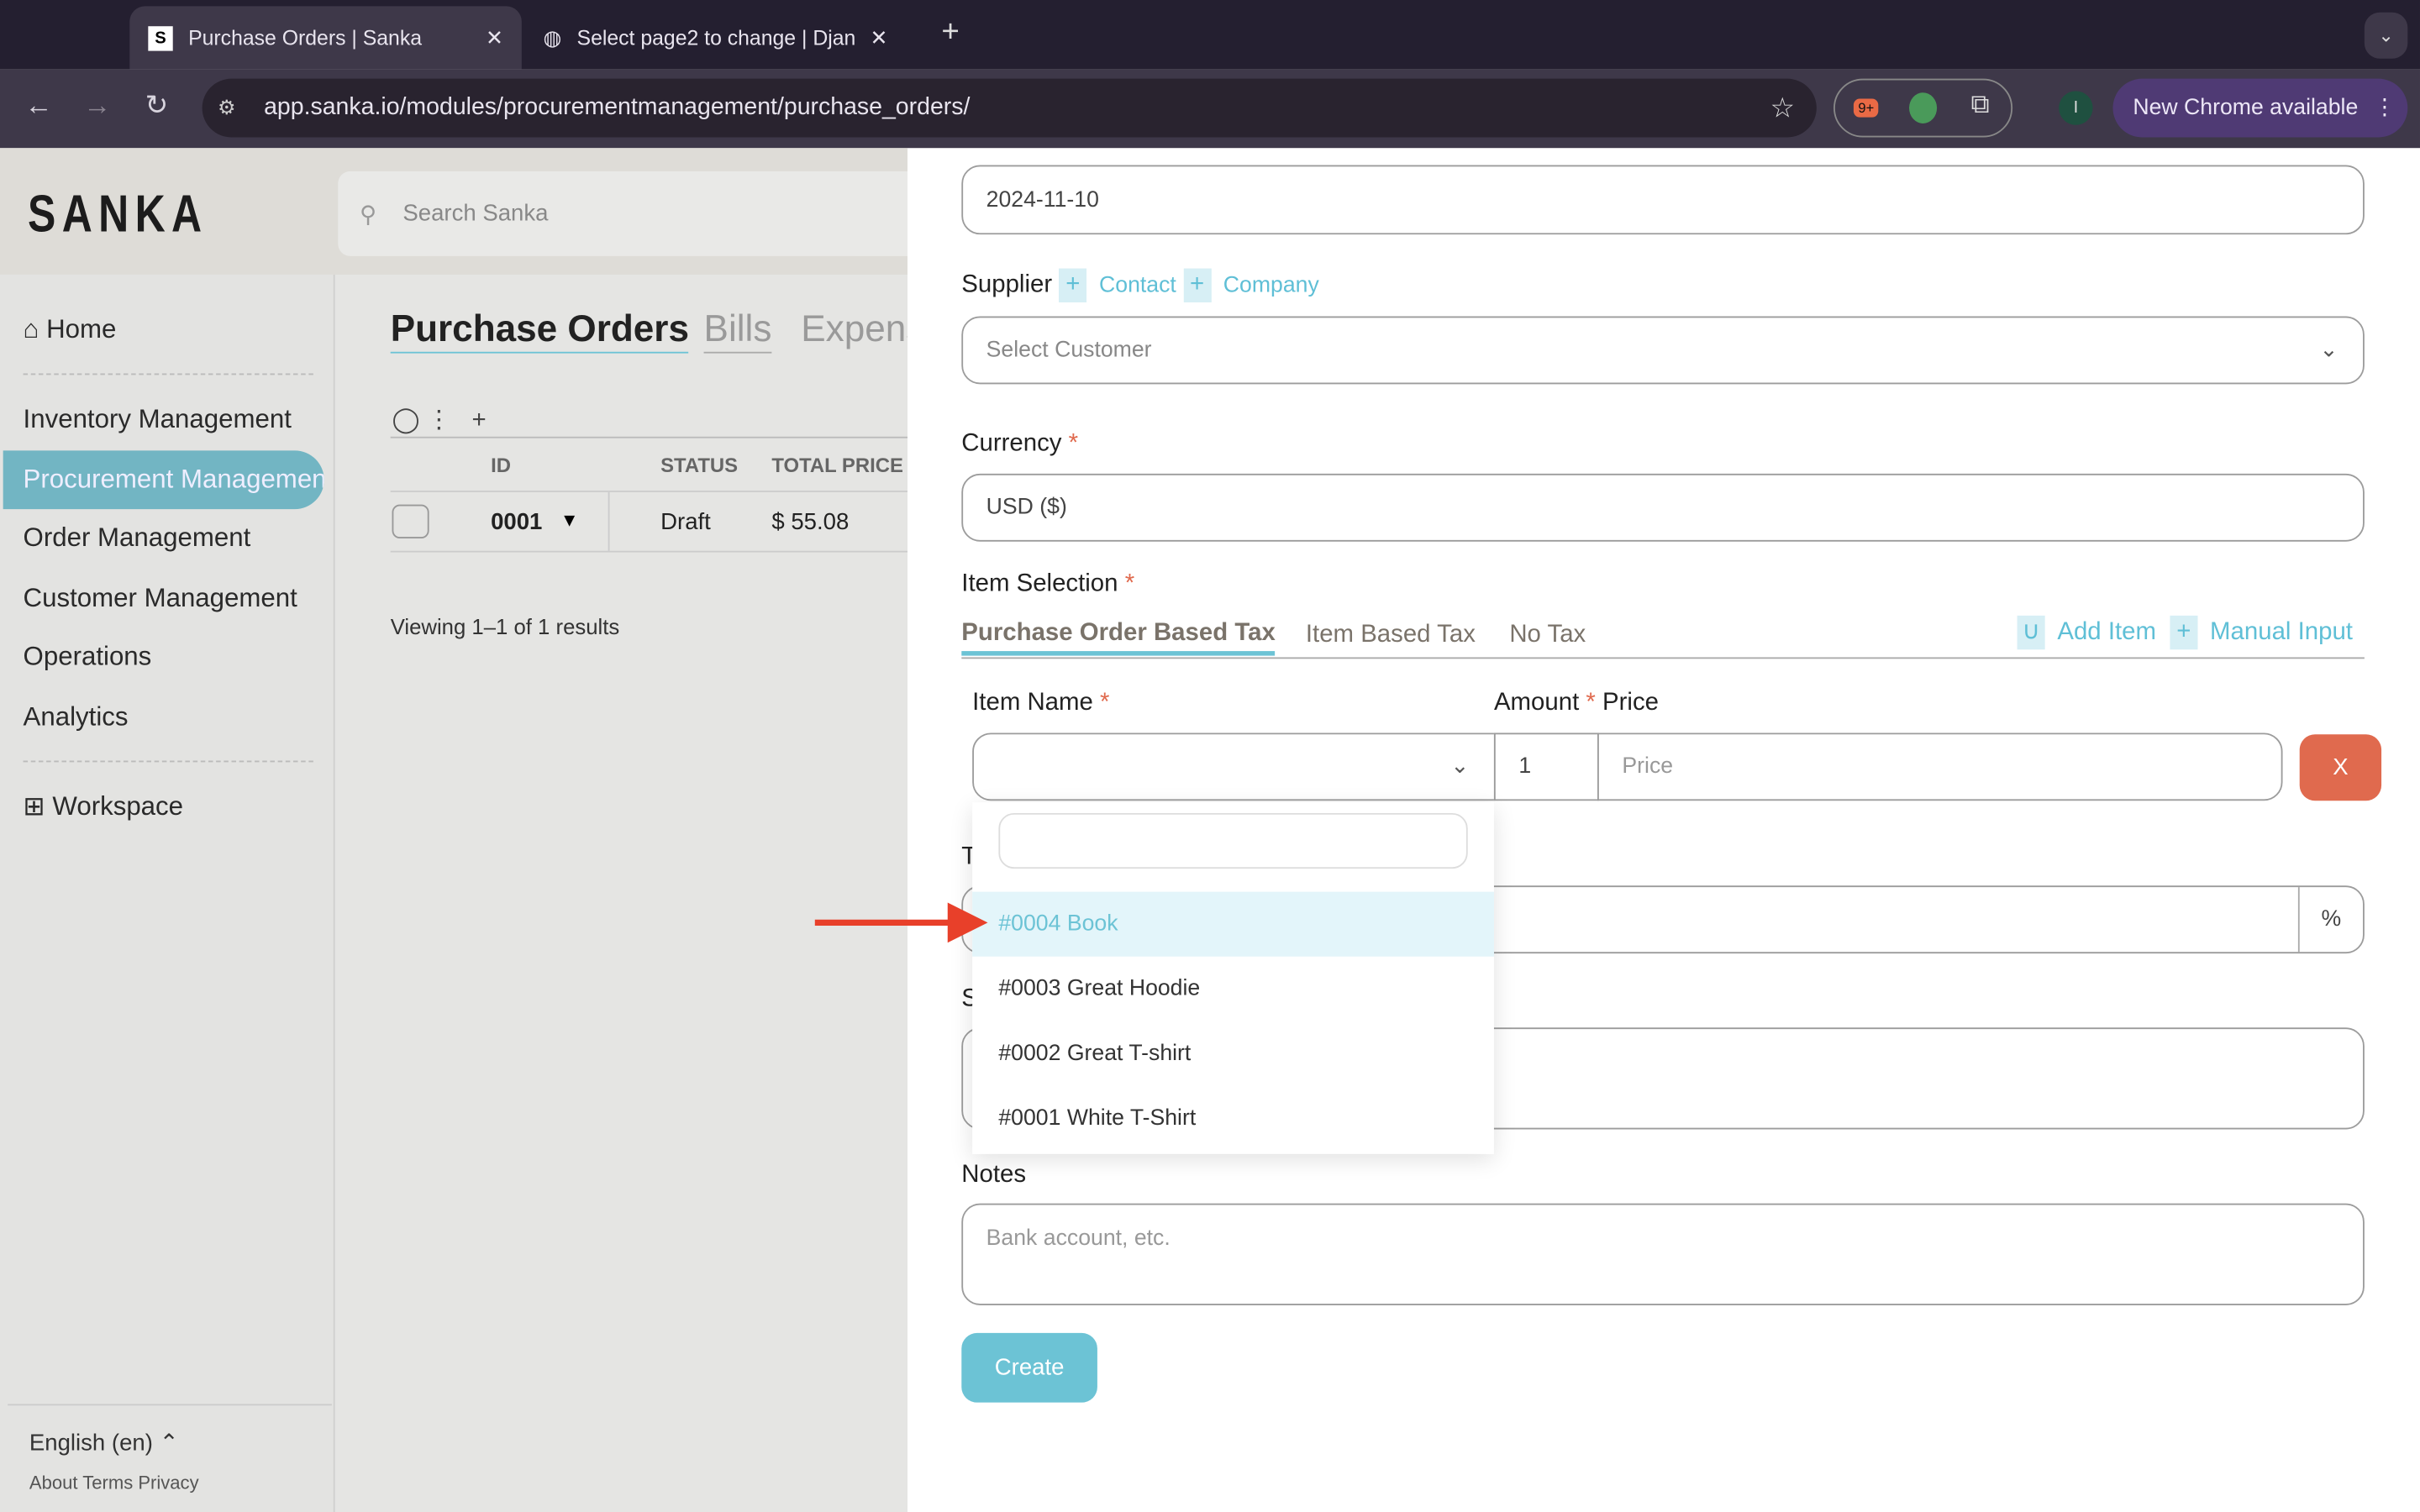 The width and height of the screenshot is (2420, 1512). What do you see at coordinates (1233, 989) in the screenshot?
I see `dropdown-option: #0003 Great Hoodie` at bounding box center [1233, 989].